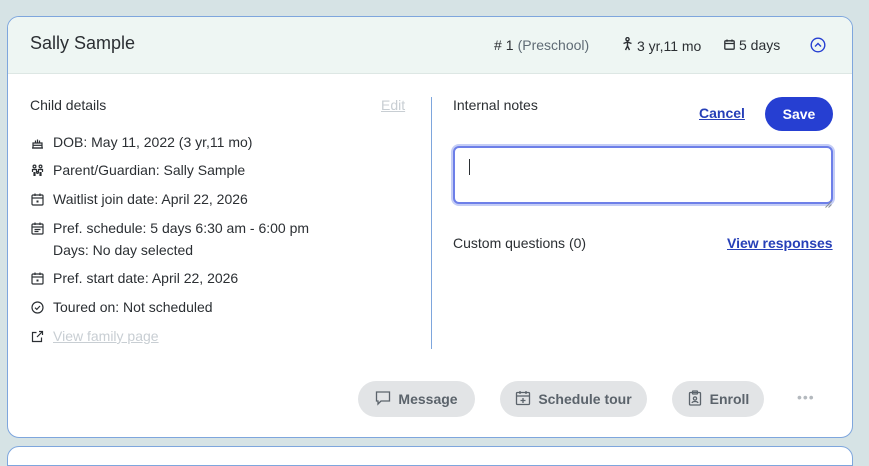 This screenshot has width=869, height=466. What do you see at coordinates (383, 399) in the screenshot?
I see `chat-bubble-icon` at bounding box center [383, 399].